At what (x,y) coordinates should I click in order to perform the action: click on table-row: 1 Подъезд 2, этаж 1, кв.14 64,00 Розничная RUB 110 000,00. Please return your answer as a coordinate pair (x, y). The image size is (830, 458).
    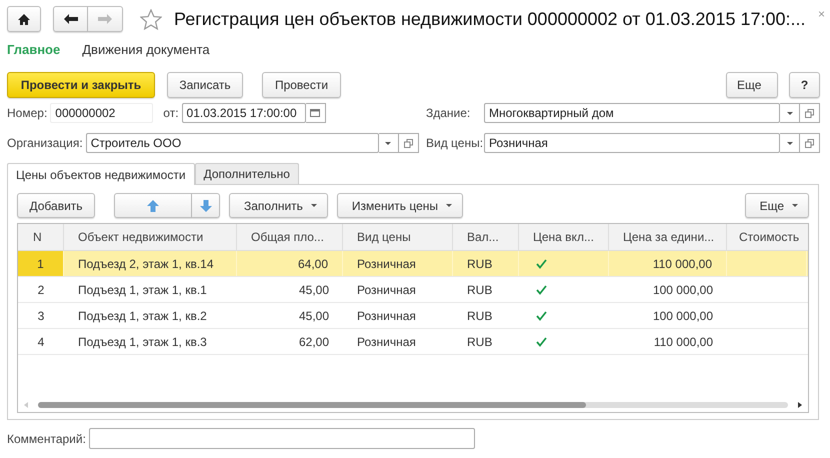
    Looking at the image, I should click on (413, 264).